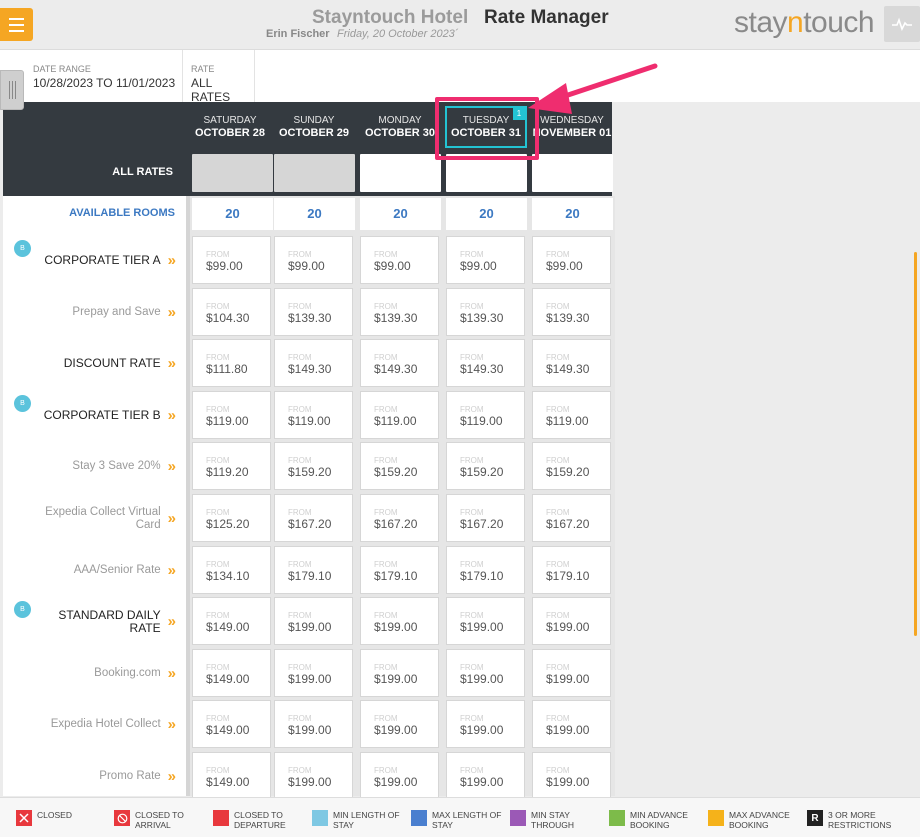 The width and height of the screenshot is (920, 837). I want to click on rate-row-label: Promo Rate », so click(94, 776).